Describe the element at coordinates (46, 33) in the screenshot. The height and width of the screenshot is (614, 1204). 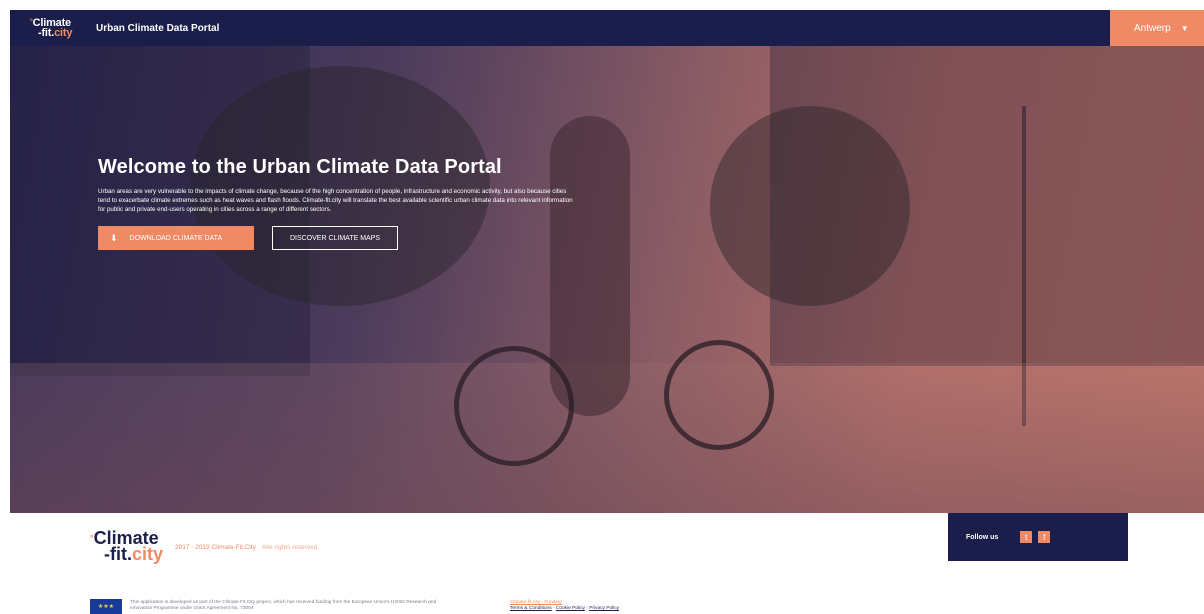
I see `logo-line-2: -fit.` at that location.